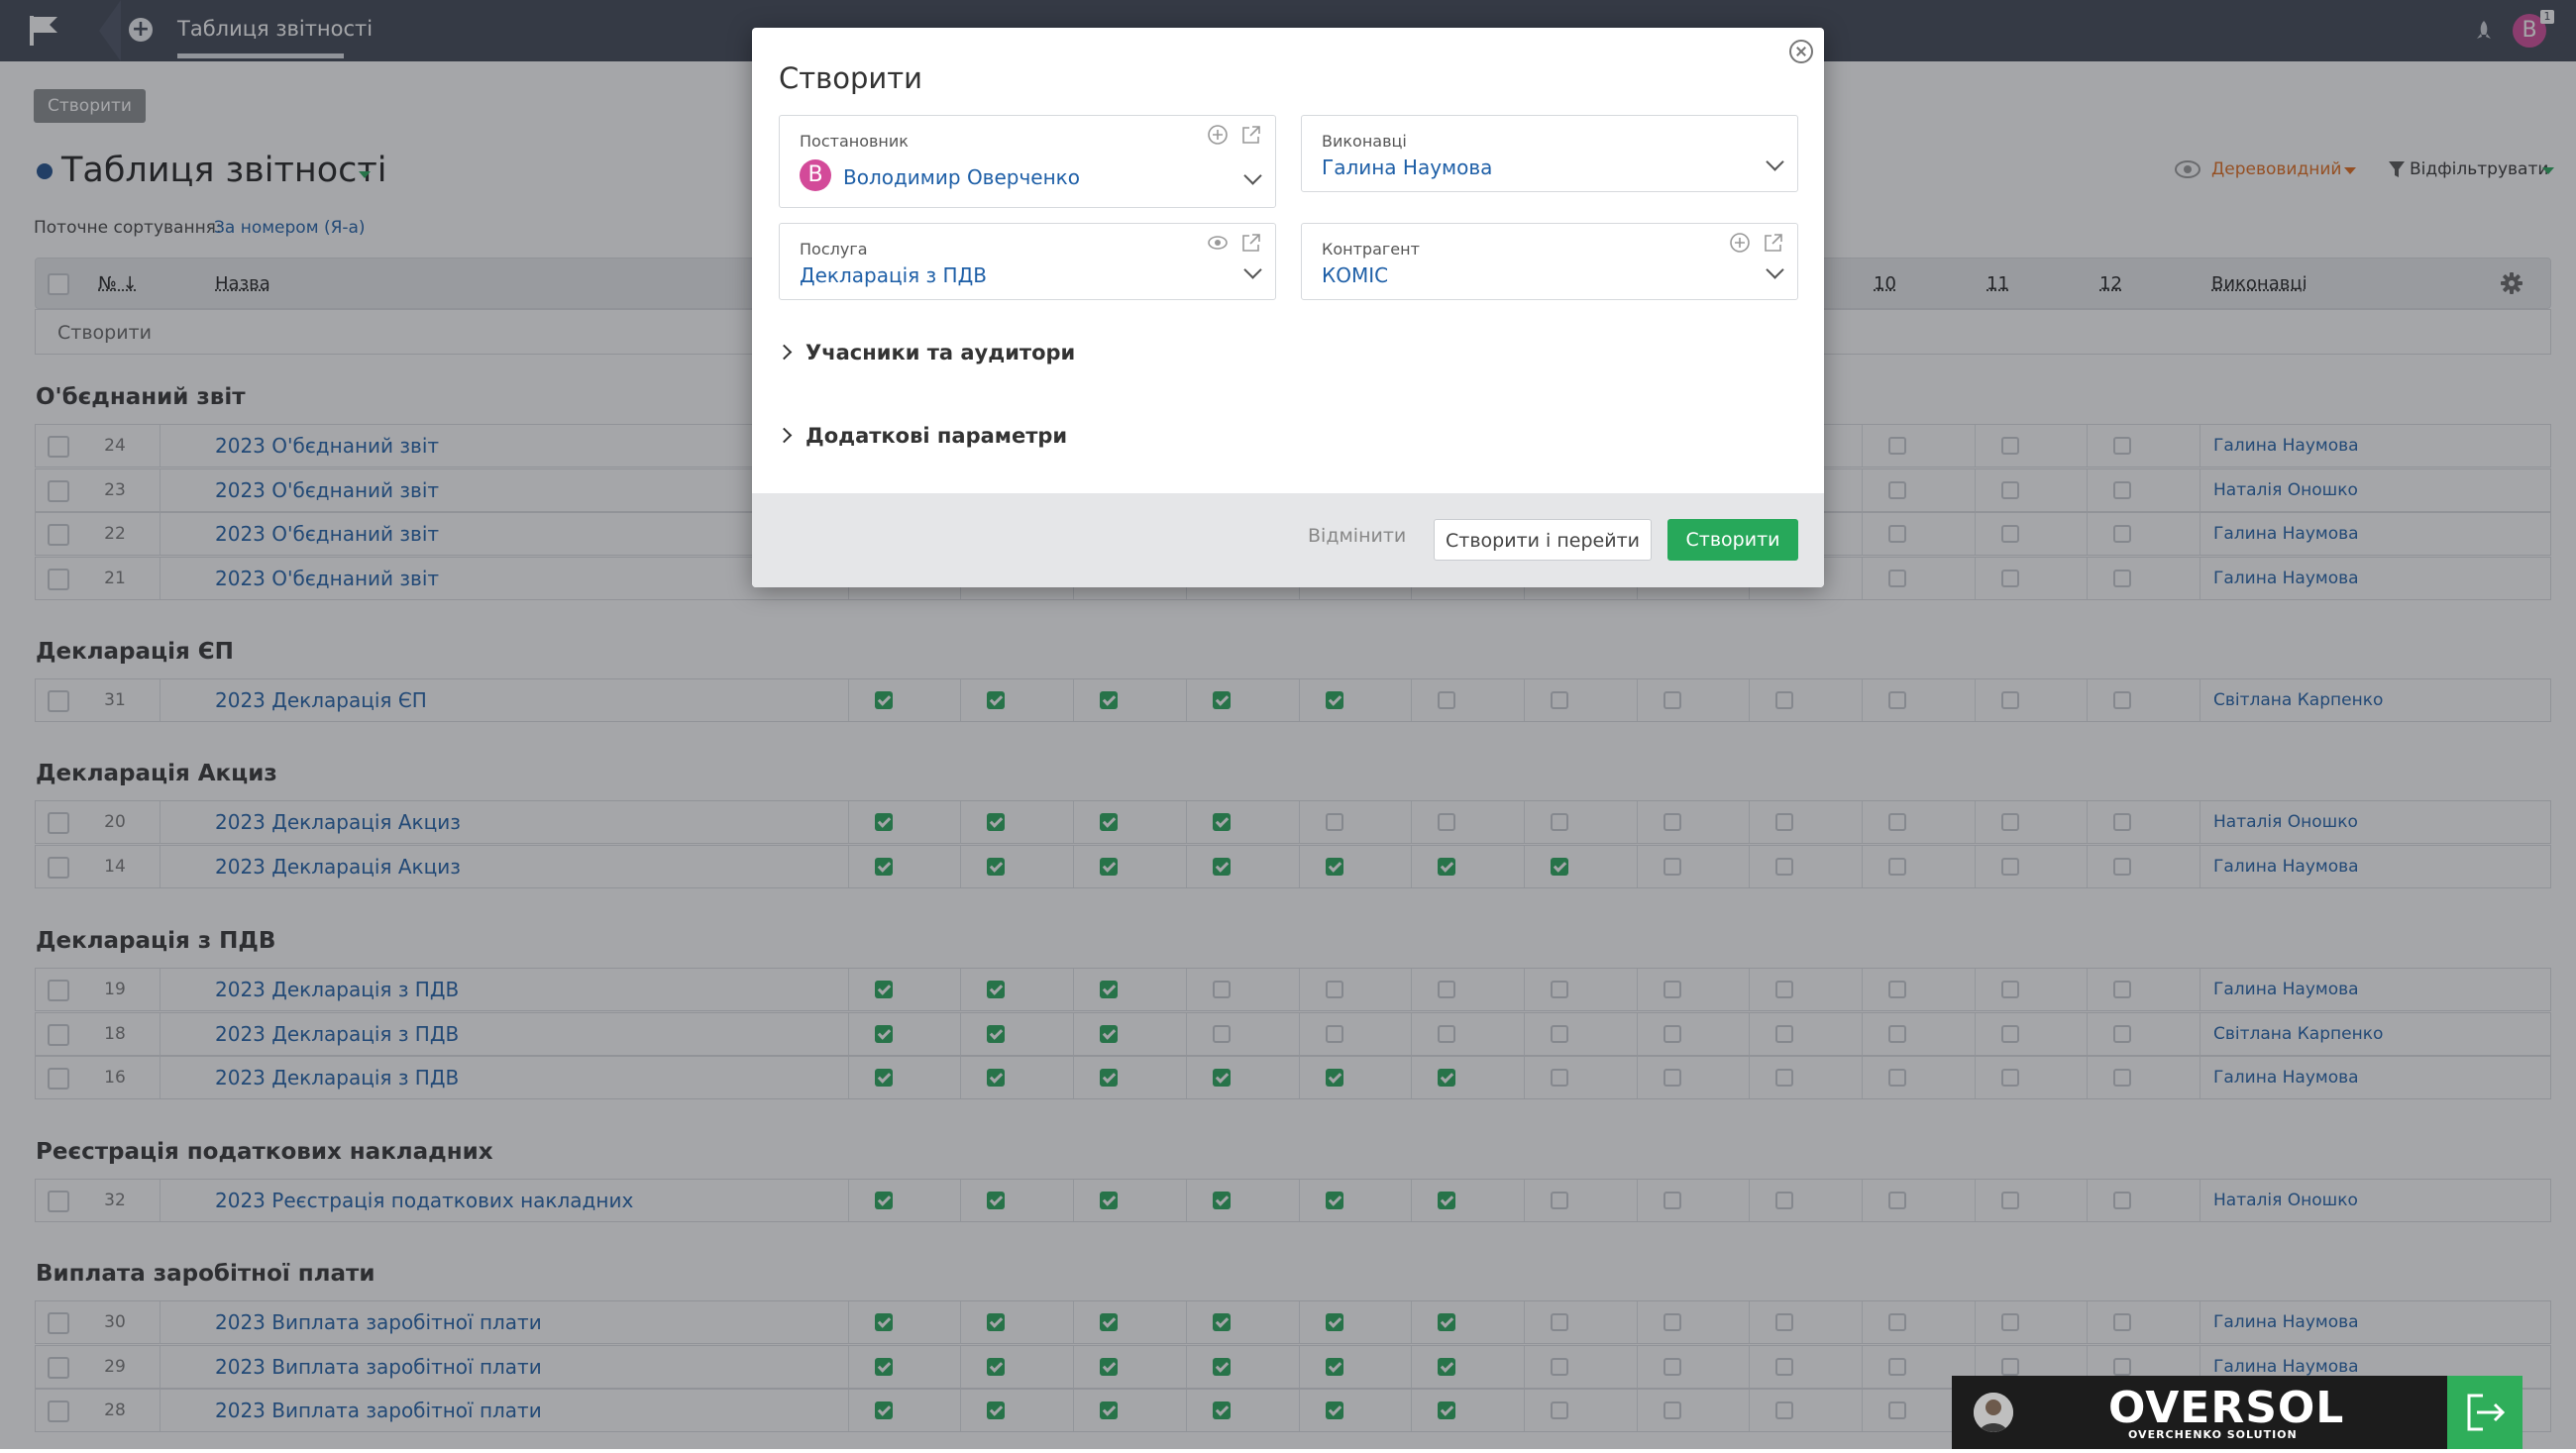  I want to click on logout-button, so click(2484, 1412).